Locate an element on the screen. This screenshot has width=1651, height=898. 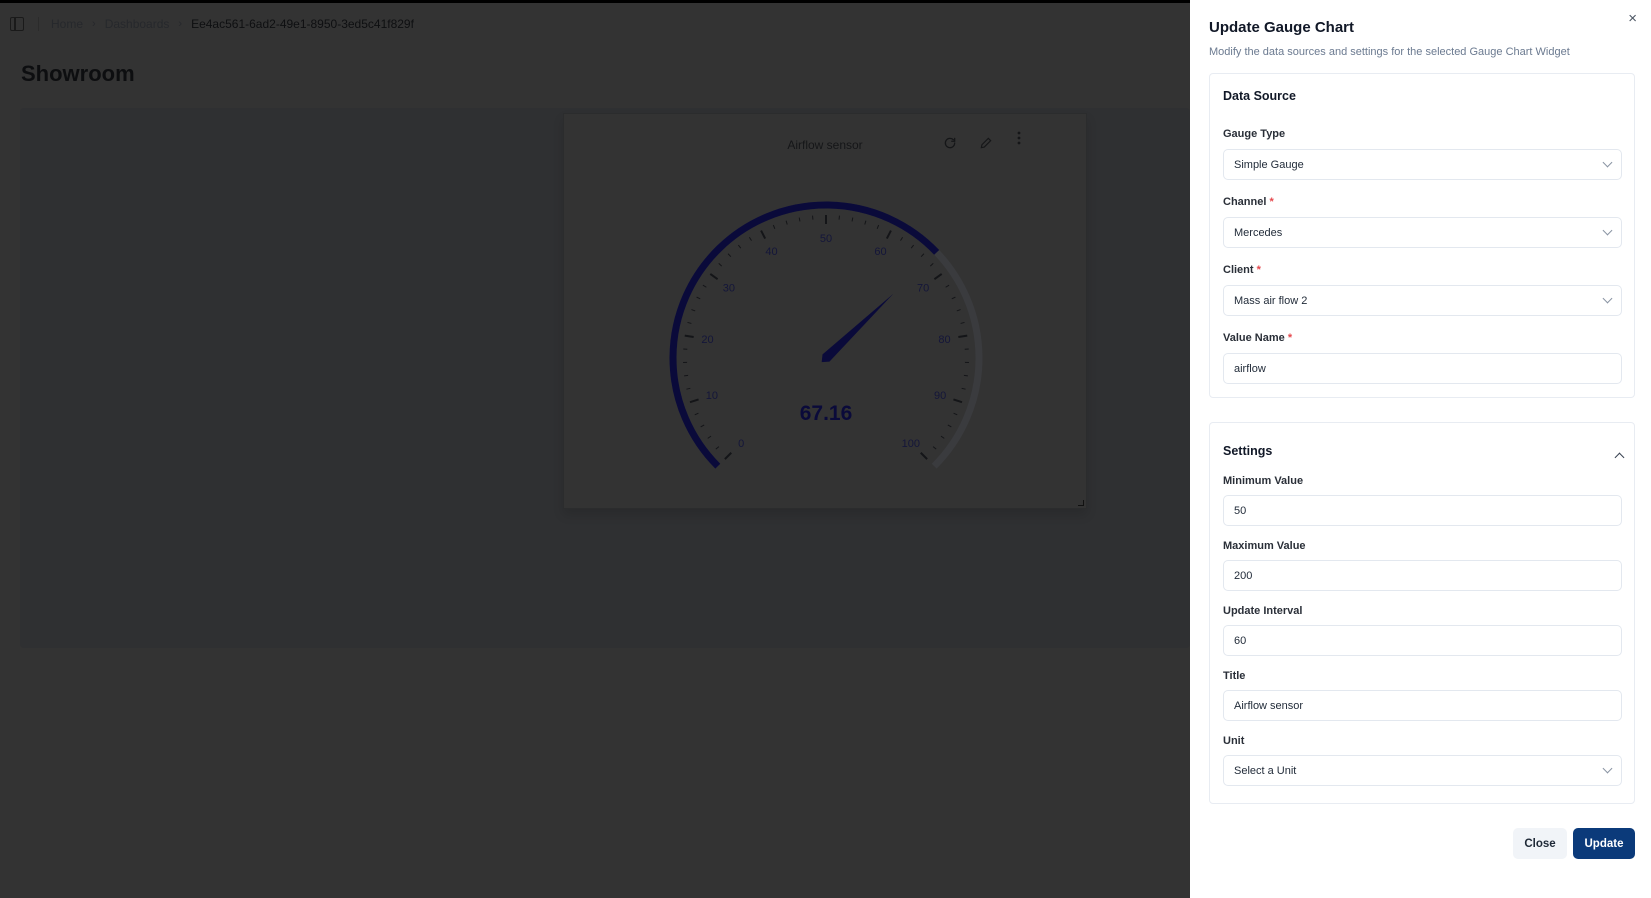
update-interval-input: 60 is located at coordinates (1422, 640).